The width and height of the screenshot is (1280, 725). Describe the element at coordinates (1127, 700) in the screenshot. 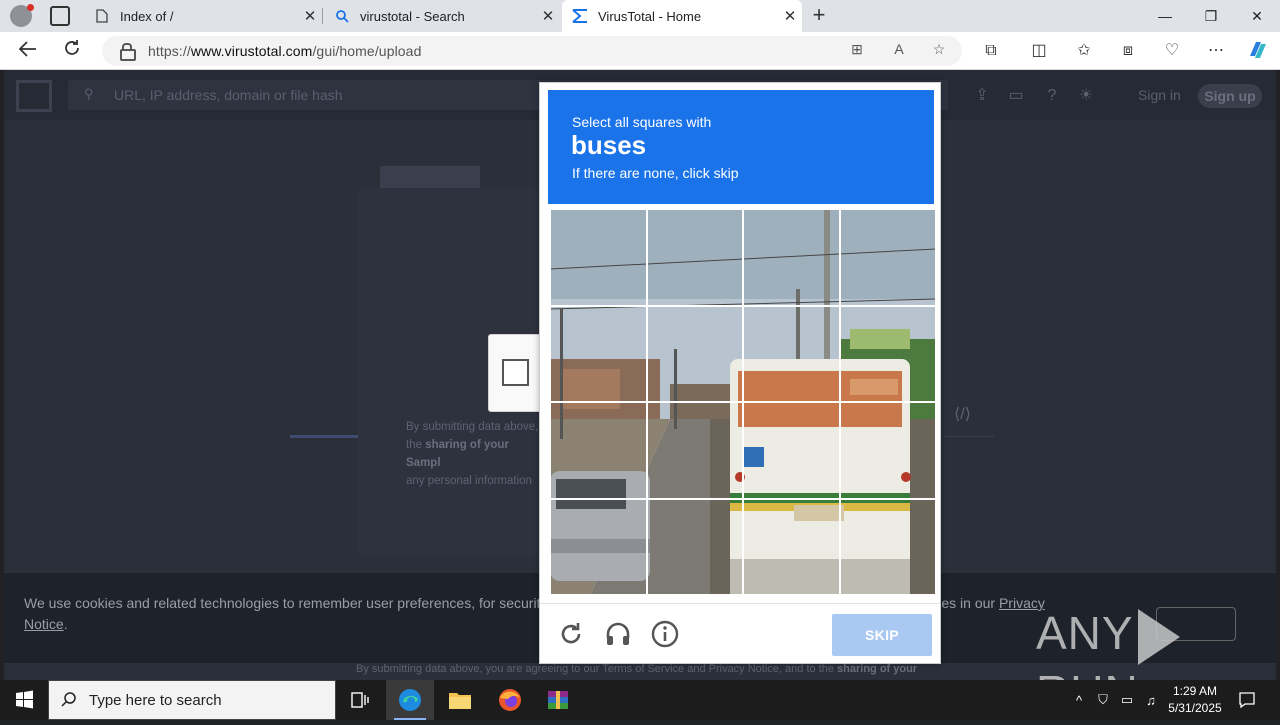

I see `network-icon: ▭` at that location.